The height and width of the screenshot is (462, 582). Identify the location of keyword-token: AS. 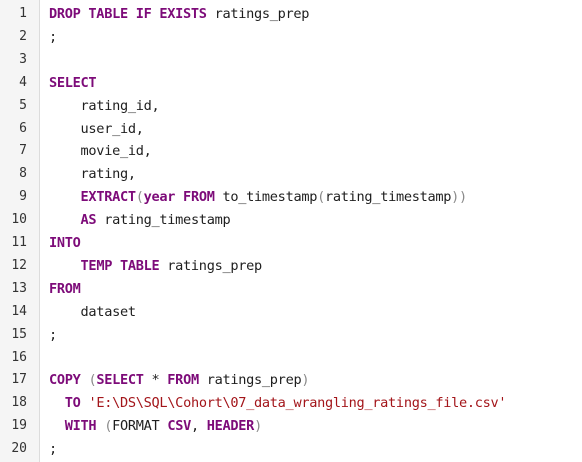
(88, 220).